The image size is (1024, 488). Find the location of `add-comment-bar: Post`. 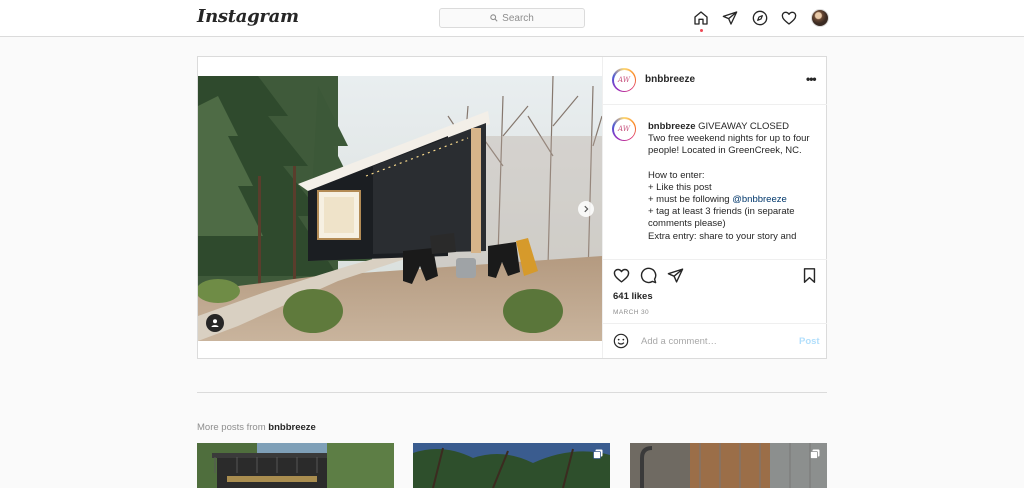

add-comment-bar: Post is located at coordinates (715, 341).